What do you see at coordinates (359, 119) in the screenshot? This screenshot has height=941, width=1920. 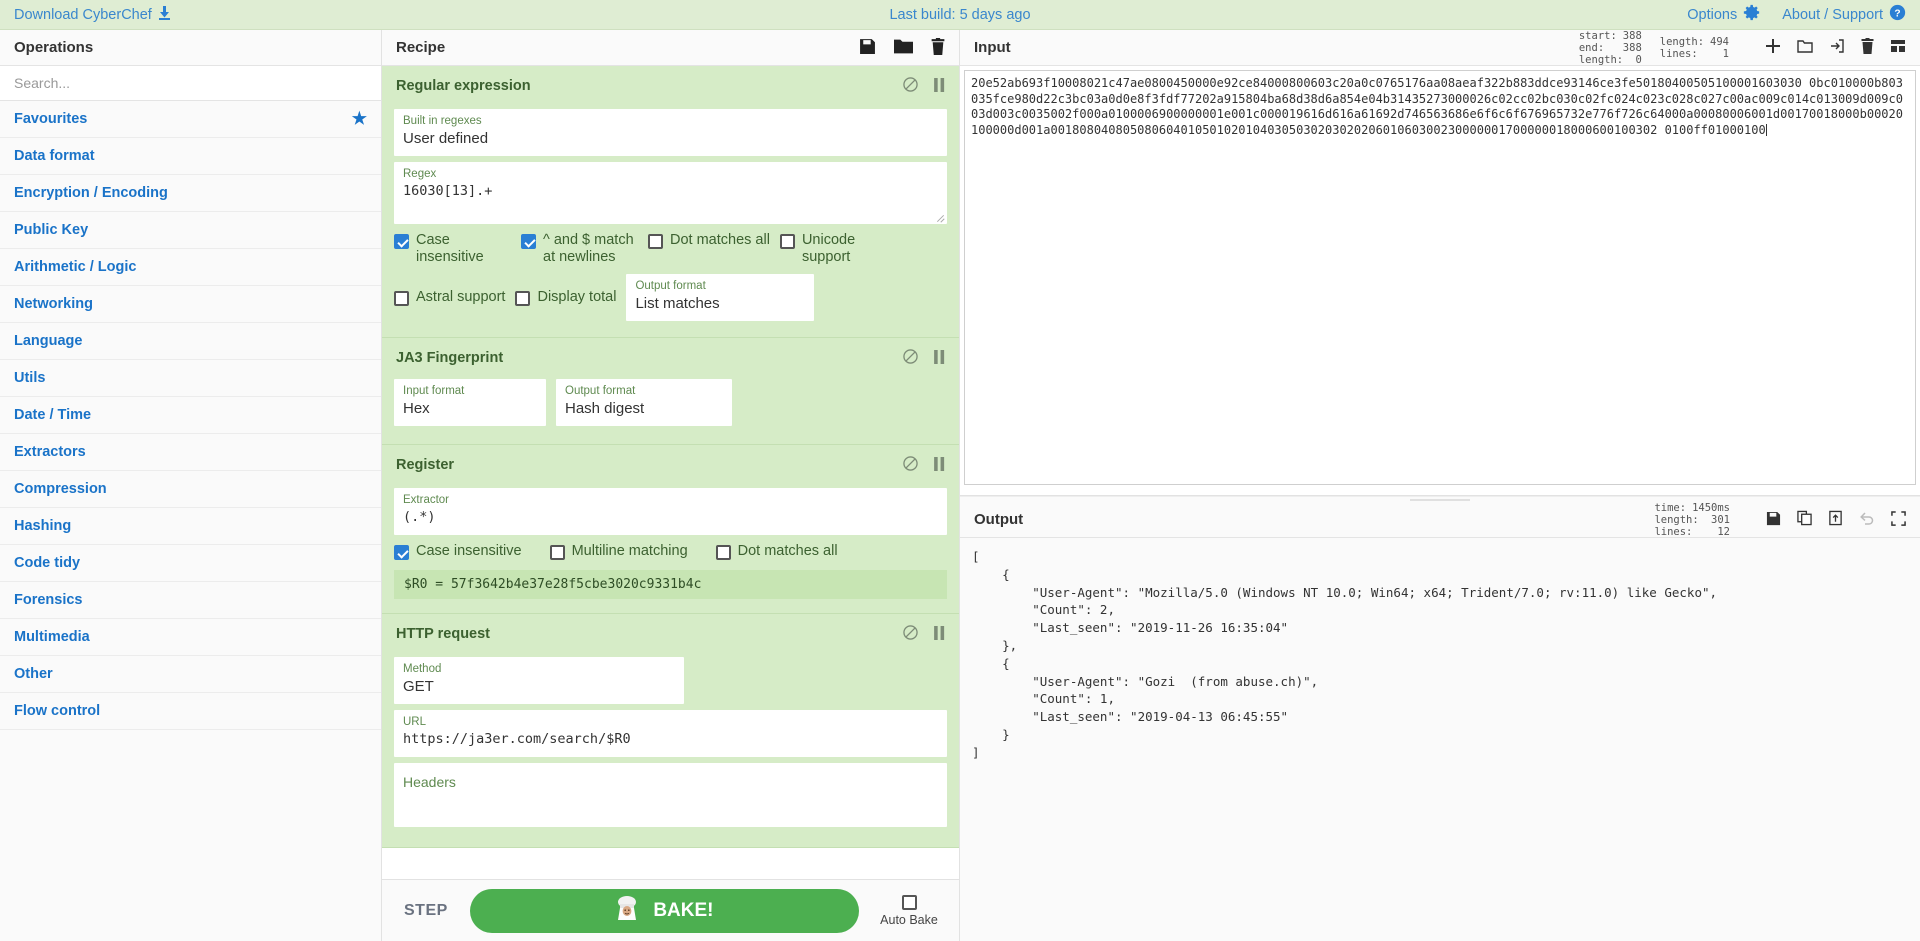 I see `star-icon: ★` at bounding box center [359, 119].